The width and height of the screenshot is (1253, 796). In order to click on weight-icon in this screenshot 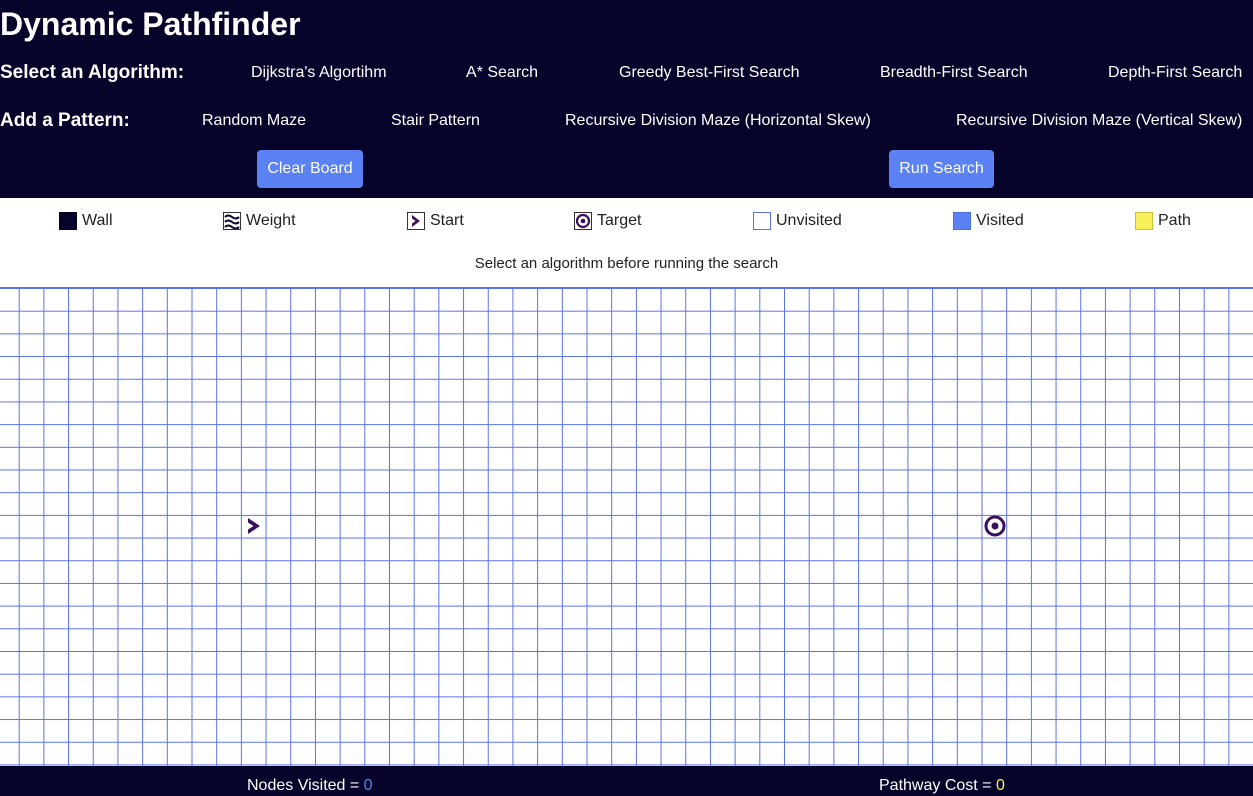, I will do `click(232, 221)`.